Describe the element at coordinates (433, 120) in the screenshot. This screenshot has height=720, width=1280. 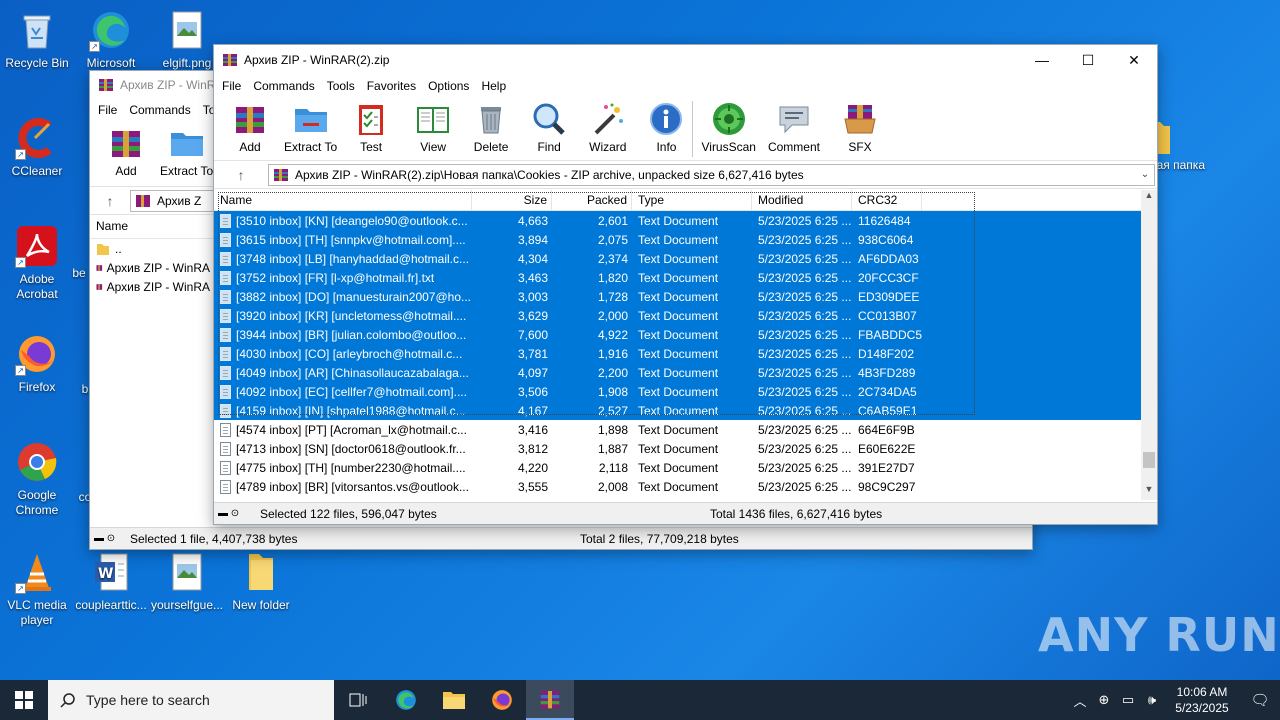
I see `view-book-icon` at that location.